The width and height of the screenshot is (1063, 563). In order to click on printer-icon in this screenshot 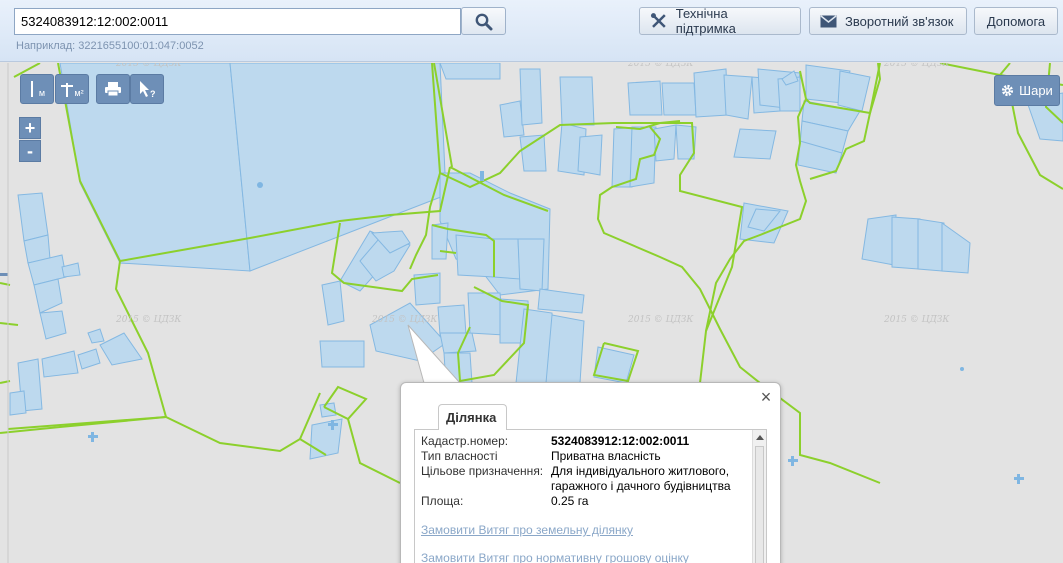, I will do `click(113, 89)`.